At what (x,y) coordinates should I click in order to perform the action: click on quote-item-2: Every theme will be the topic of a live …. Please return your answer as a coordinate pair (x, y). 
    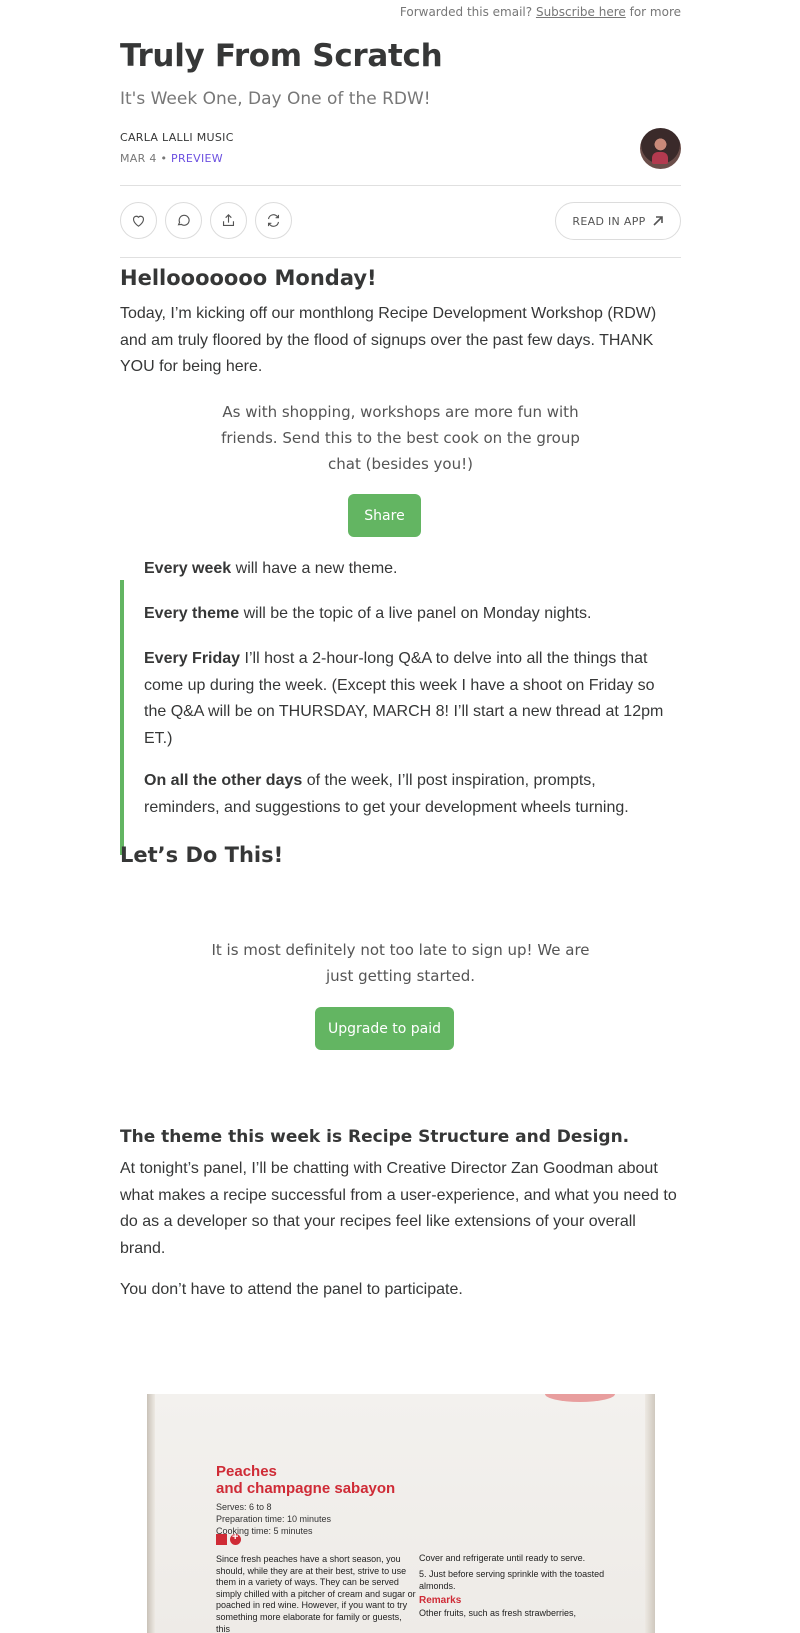
    Looking at the image, I should click on (409, 614).